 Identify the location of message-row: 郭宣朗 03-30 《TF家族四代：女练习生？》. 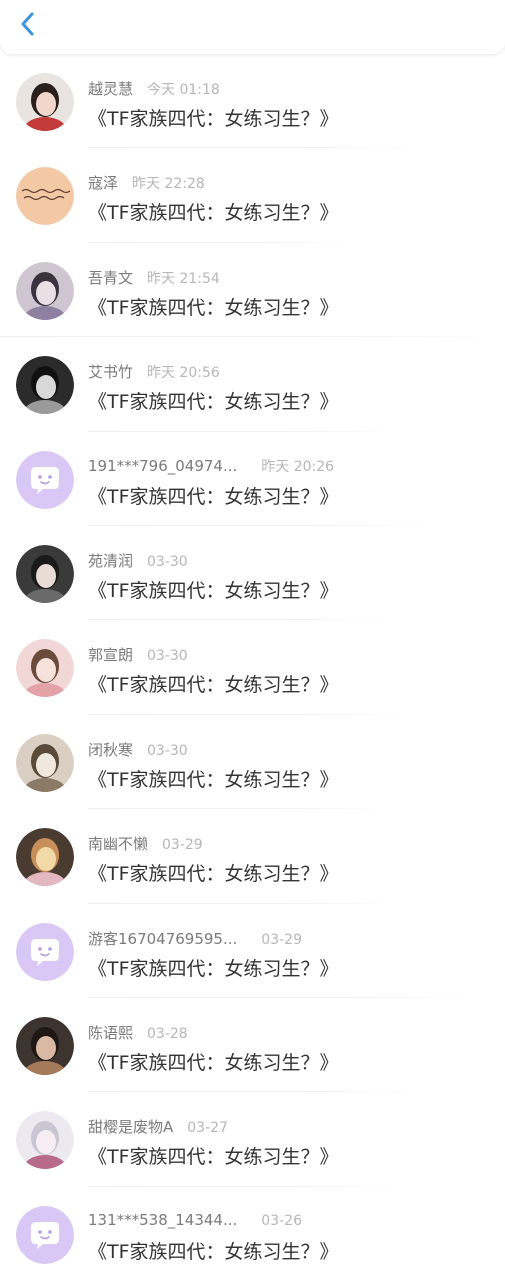
(252, 667).